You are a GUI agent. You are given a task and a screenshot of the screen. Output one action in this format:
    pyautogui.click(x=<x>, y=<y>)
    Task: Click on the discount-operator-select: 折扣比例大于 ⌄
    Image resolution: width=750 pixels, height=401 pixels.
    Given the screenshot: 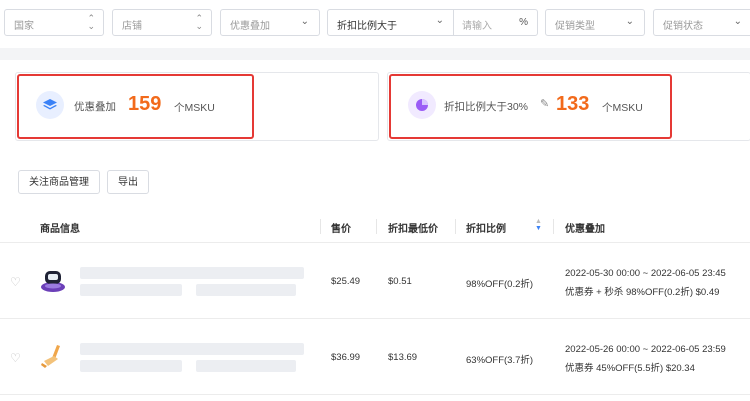 What is the action you would take?
    pyautogui.click(x=391, y=22)
    